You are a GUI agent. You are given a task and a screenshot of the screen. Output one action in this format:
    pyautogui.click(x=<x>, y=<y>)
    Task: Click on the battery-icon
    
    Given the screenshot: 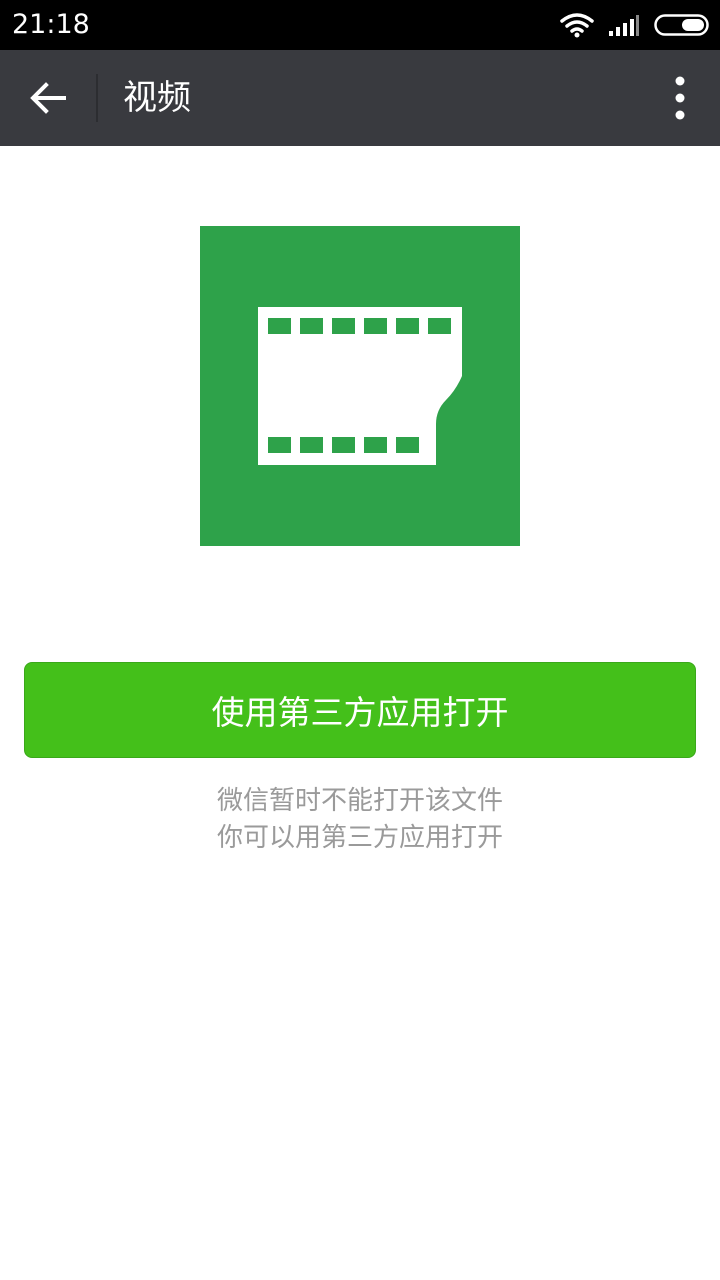 What is the action you would take?
    pyautogui.click(x=681, y=25)
    